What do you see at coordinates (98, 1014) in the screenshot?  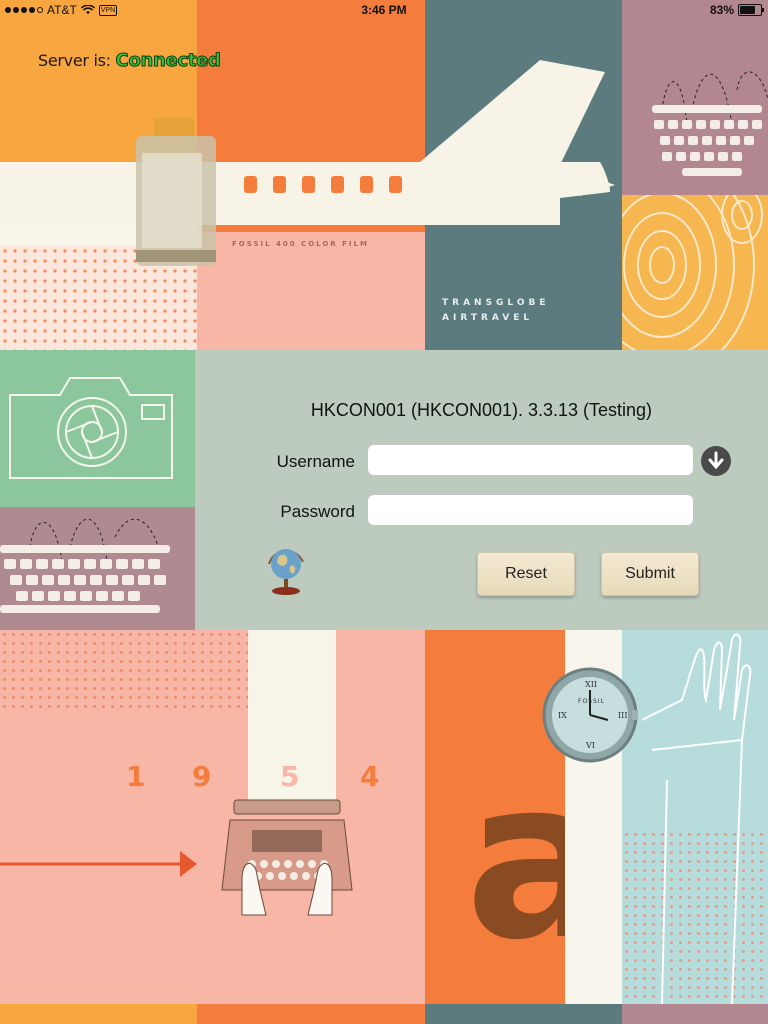 I see `bottom-strip-yellow` at bounding box center [98, 1014].